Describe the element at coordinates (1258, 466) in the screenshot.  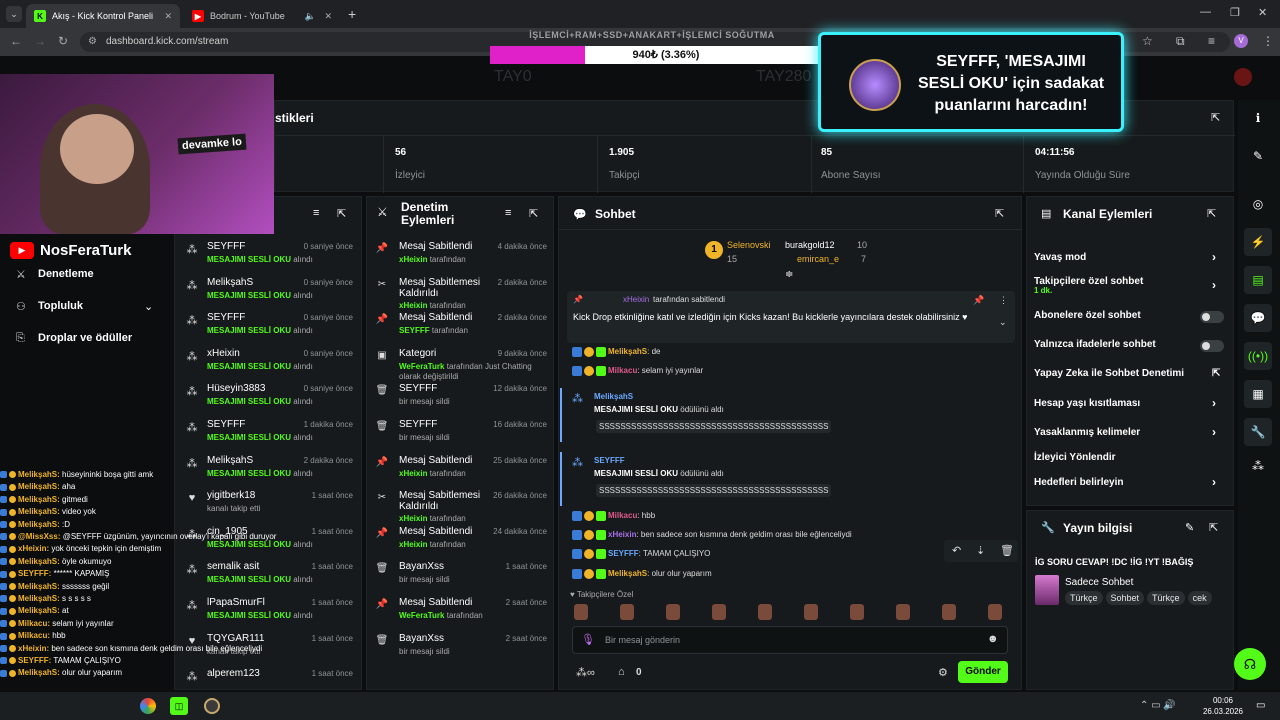
I see `community-icon: ⁂` at that location.